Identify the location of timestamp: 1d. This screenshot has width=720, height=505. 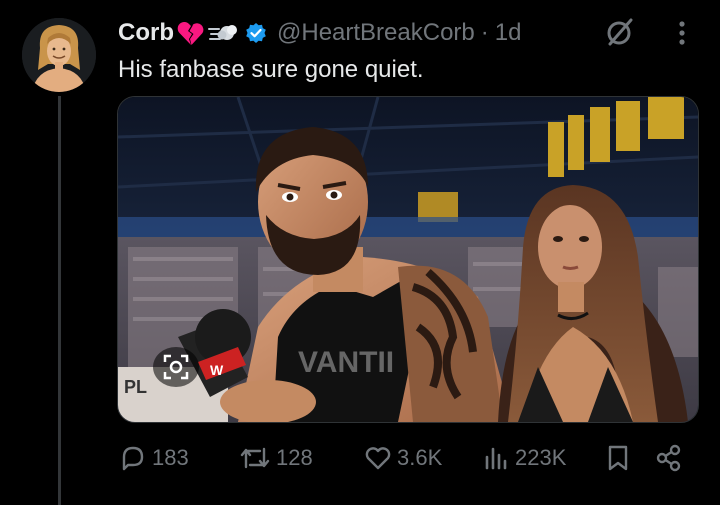
(508, 33).